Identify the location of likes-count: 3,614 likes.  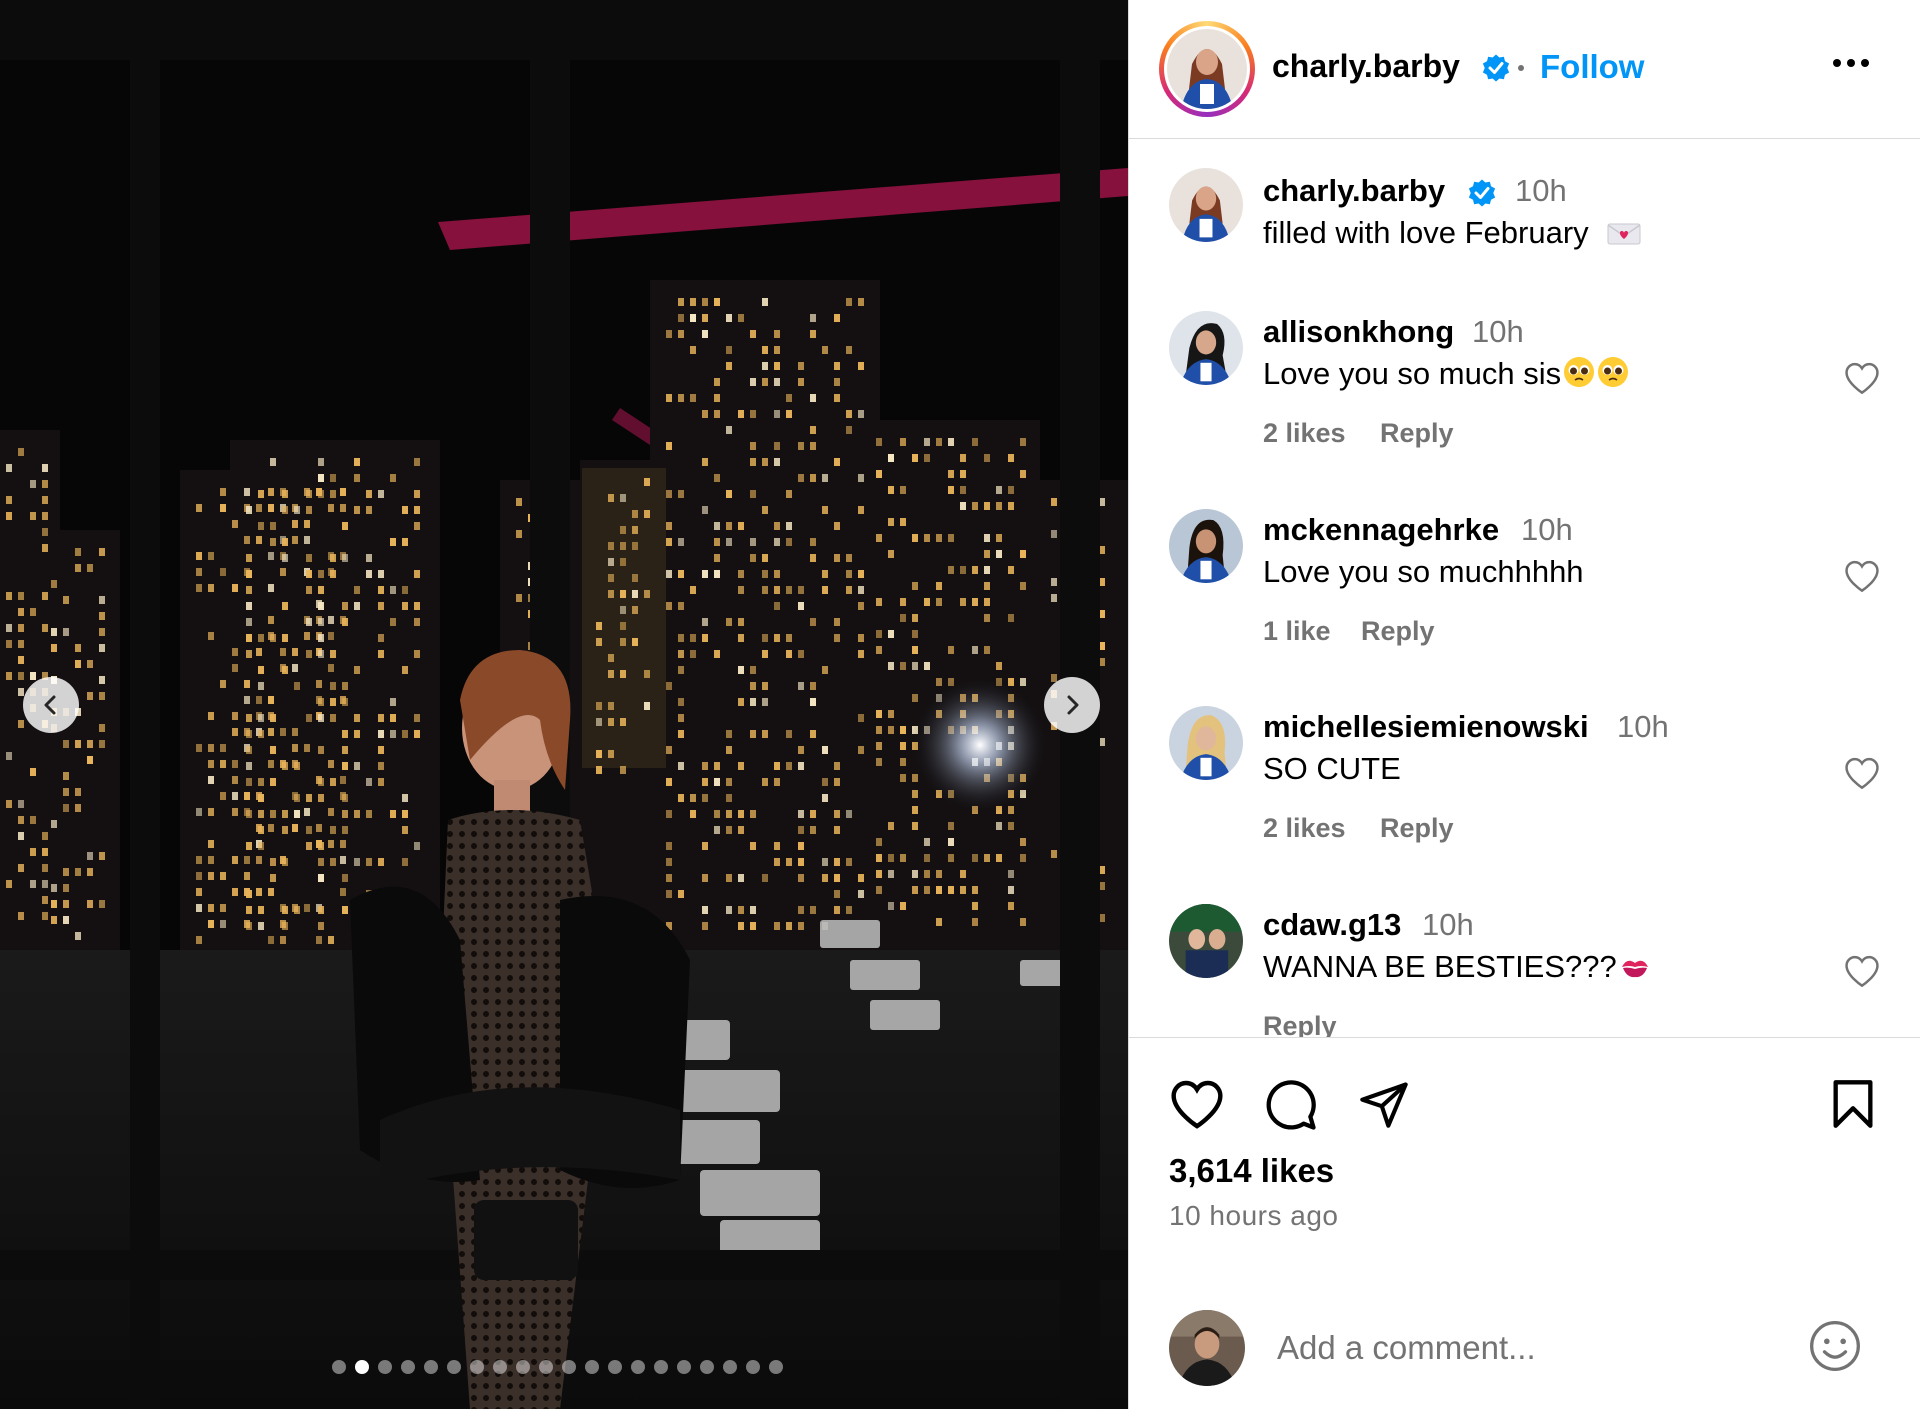
(1251, 1171).